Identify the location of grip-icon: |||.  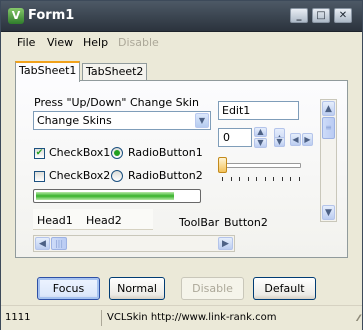
(59, 243).